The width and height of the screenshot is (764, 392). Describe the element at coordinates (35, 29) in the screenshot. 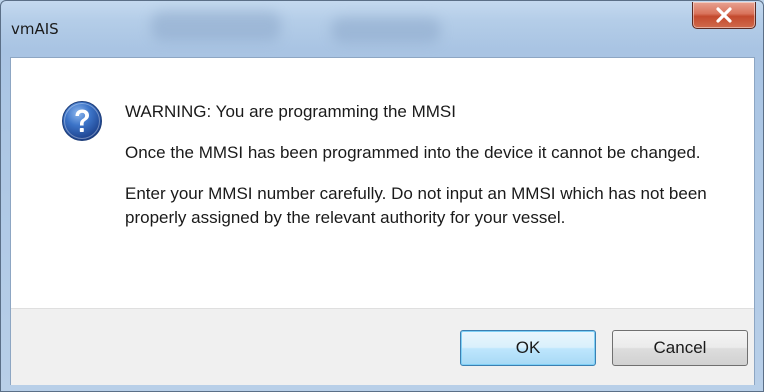

I see `window-title: vmAIS` at that location.